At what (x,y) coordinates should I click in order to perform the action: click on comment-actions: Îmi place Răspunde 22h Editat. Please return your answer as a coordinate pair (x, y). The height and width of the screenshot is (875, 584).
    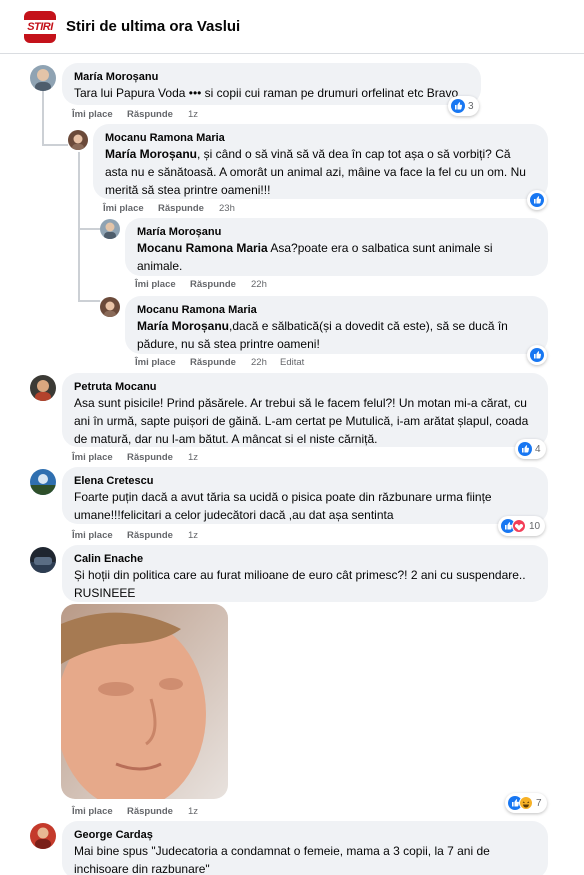
    Looking at the image, I should click on (235, 363).